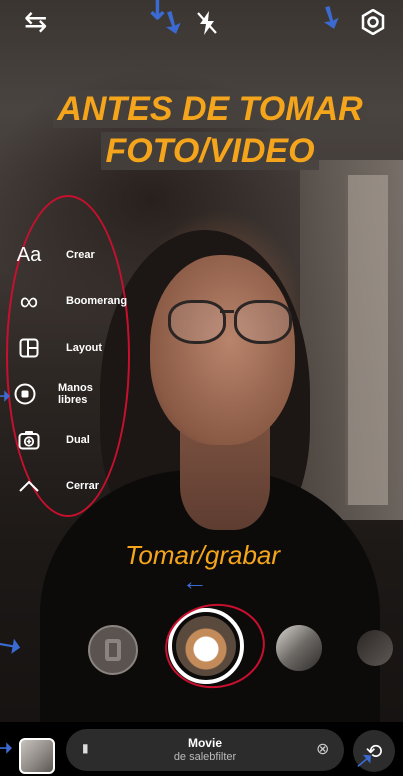 Image resolution: width=403 pixels, height=776 pixels. Describe the element at coordinates (204, 743) in the screenshot. I see `filter-name: Movie` at that location.